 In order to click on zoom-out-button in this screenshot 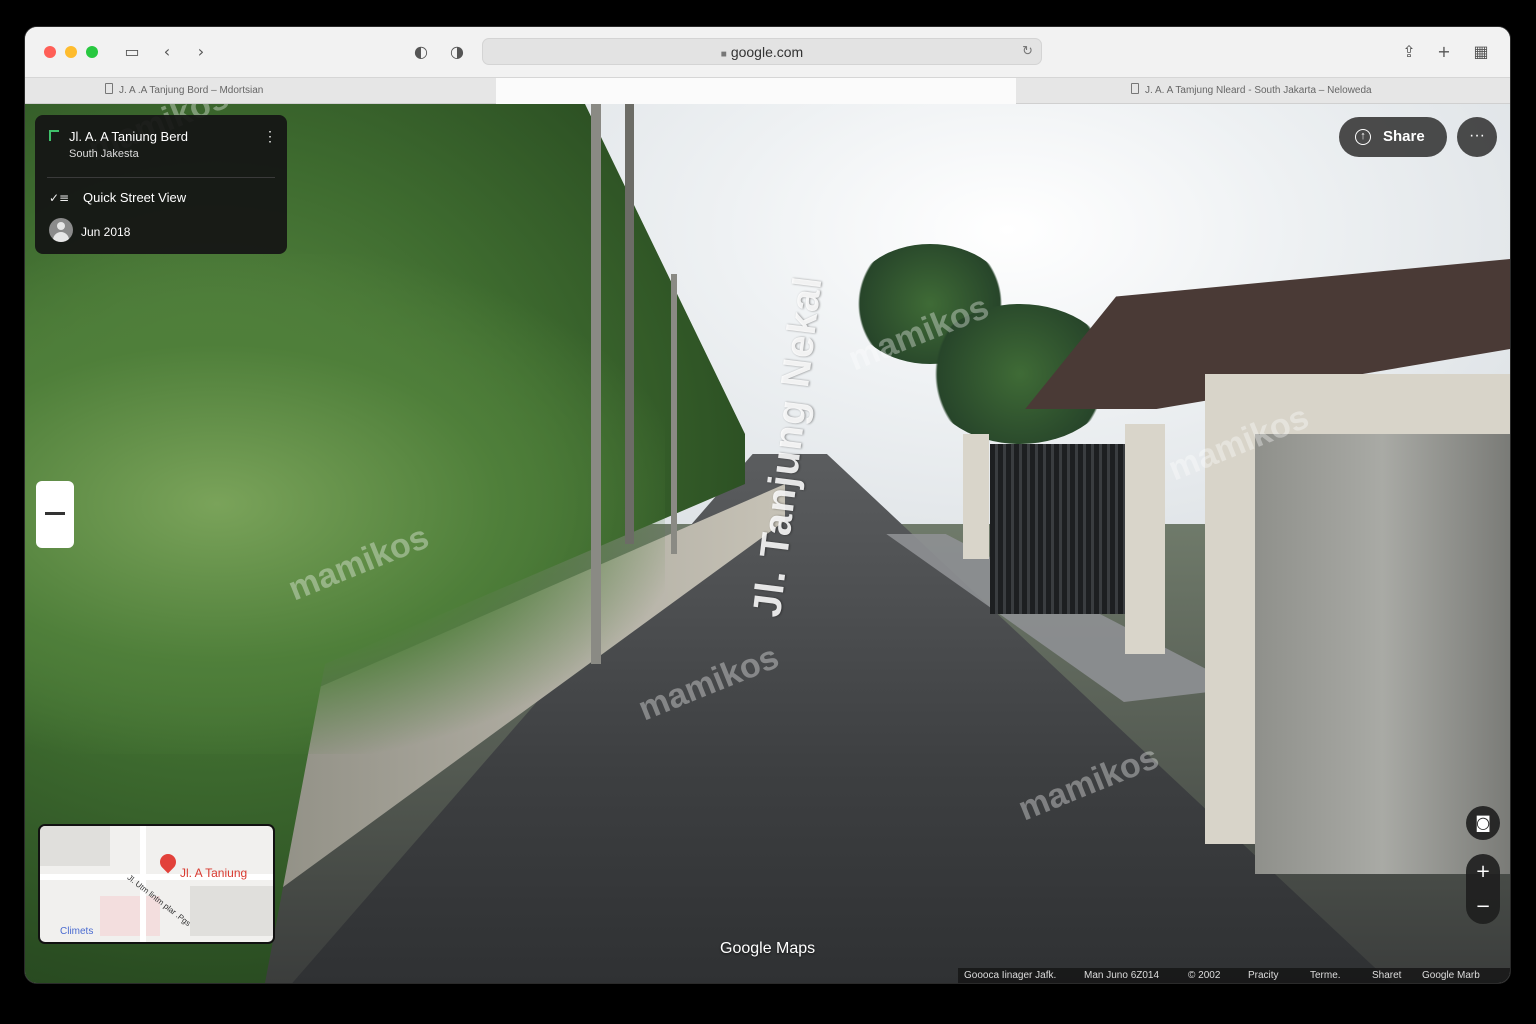, I will do `click(55, 514)`.